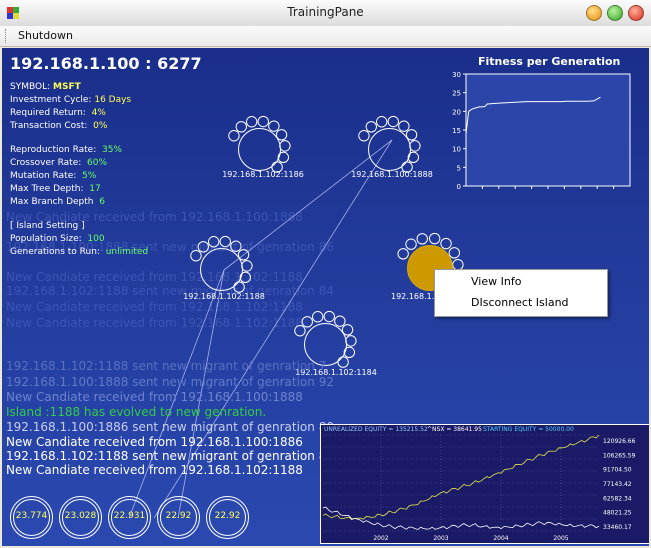 Image resolution: width=651 pixels, height=548 pixels. I want to click on equity-x-tick-label: 2005, so click(560, 538).